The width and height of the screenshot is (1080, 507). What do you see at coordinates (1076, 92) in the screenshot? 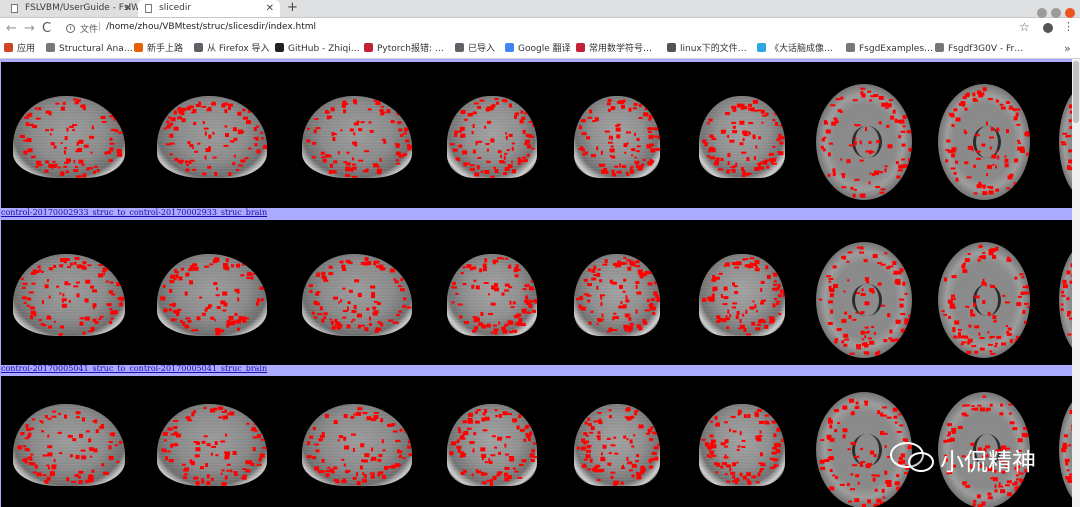
I see `scrollbar-thumb` at bounding box center [1076, 92].